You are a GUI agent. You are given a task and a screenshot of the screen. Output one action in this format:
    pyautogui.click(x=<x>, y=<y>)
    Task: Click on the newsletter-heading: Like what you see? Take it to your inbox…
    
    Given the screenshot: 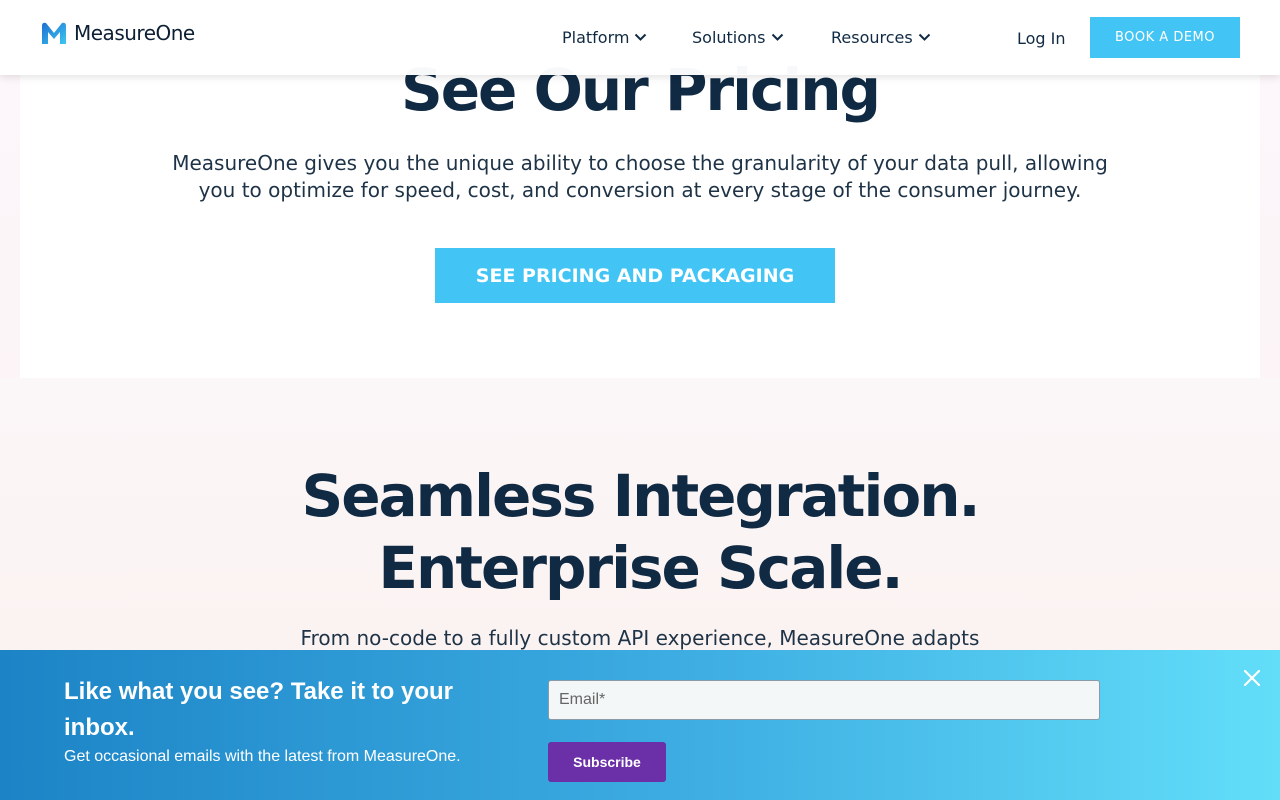 What is the action you would take?
    pyautogui.click(x=258, y=709)
    